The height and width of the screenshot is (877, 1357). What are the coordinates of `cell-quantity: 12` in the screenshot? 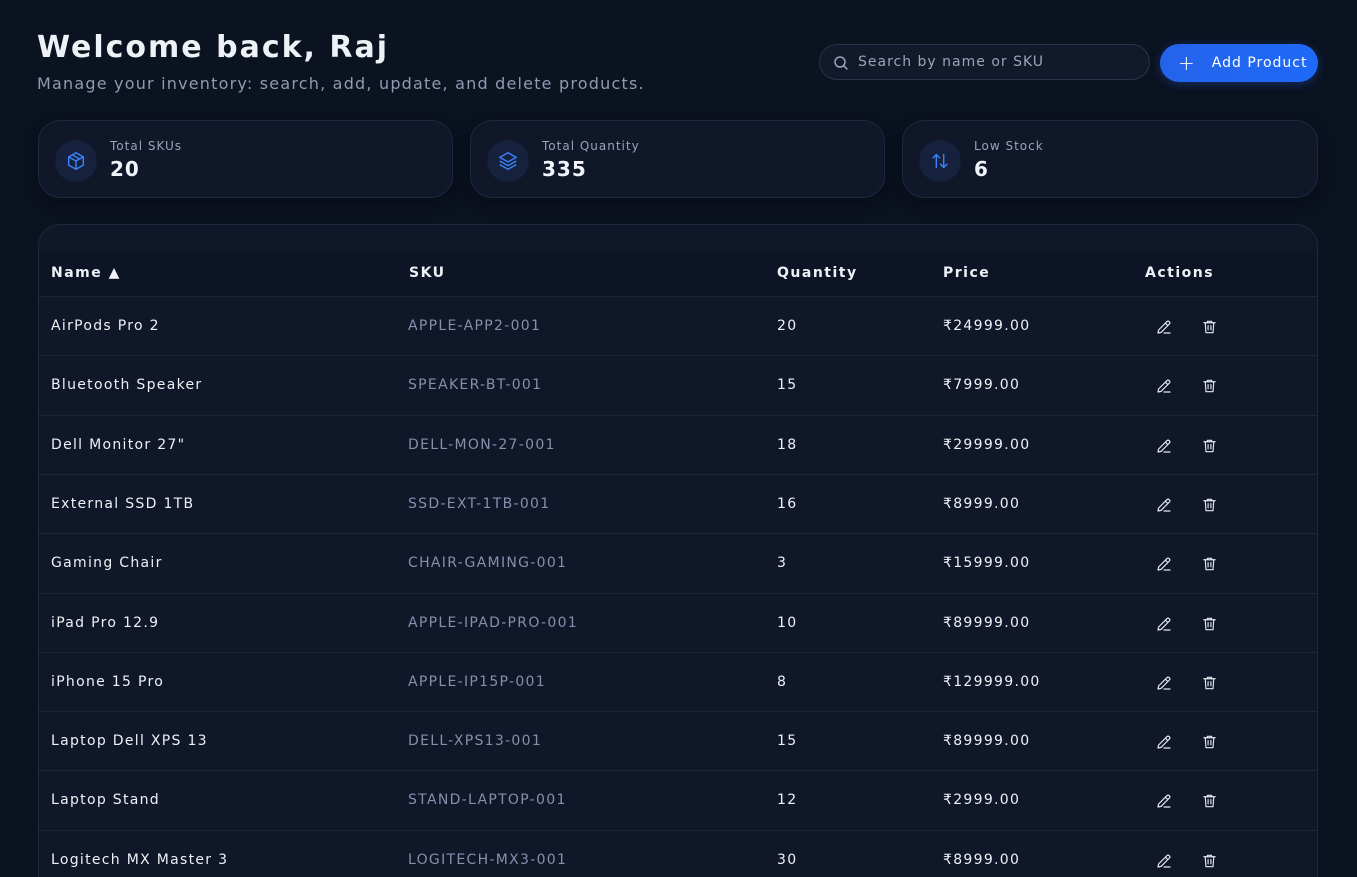 It's located at (787, 800).